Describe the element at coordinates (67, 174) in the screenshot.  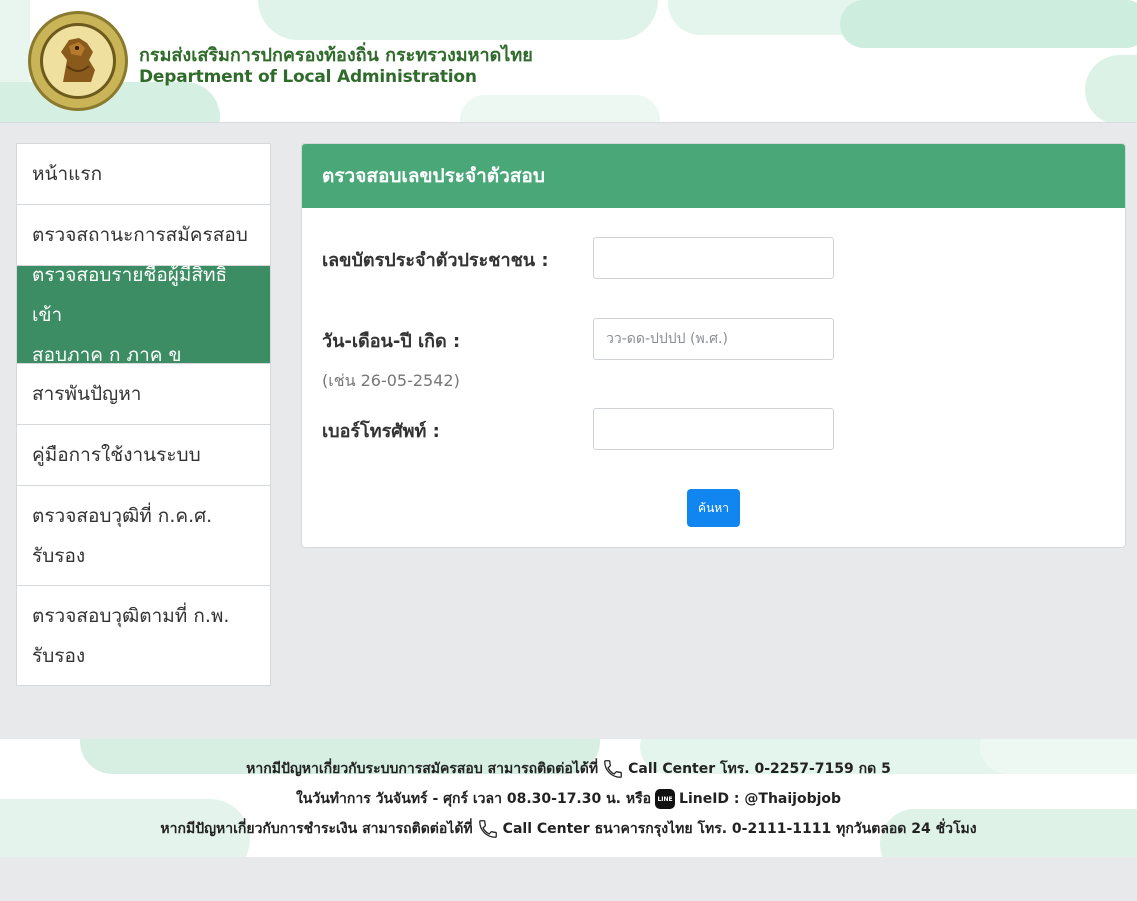
I see `sidebar-item-label: หน้าแรก` at that location.